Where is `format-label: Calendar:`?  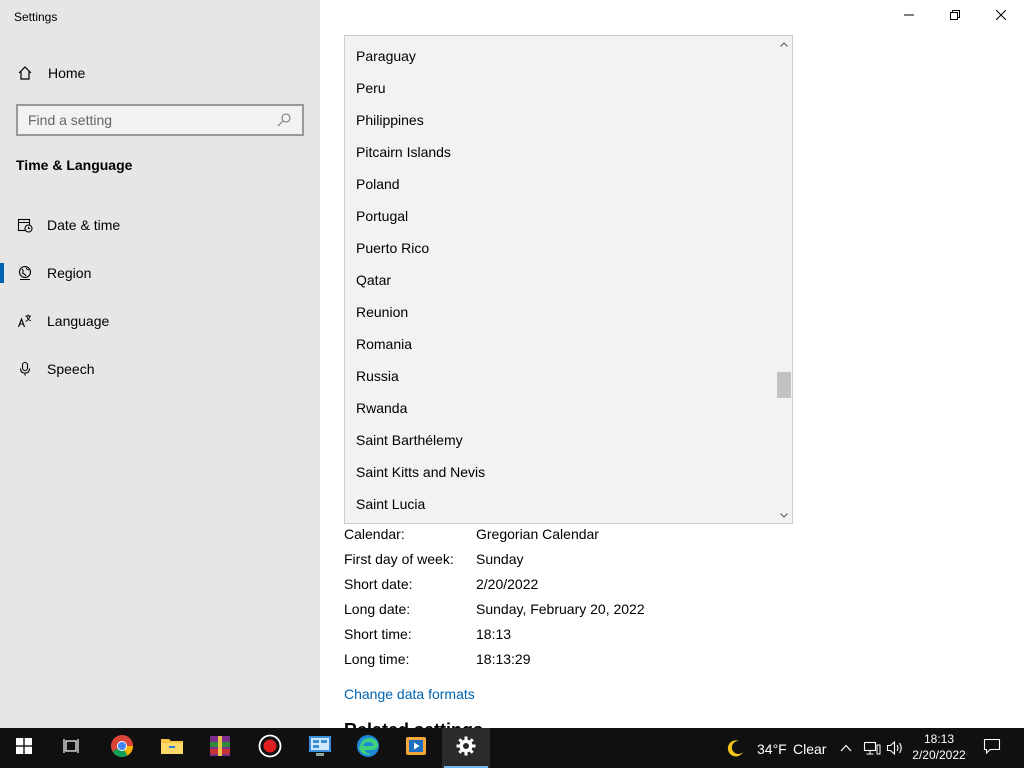 format-label: Calendar: is located at coordinates (374, 534).